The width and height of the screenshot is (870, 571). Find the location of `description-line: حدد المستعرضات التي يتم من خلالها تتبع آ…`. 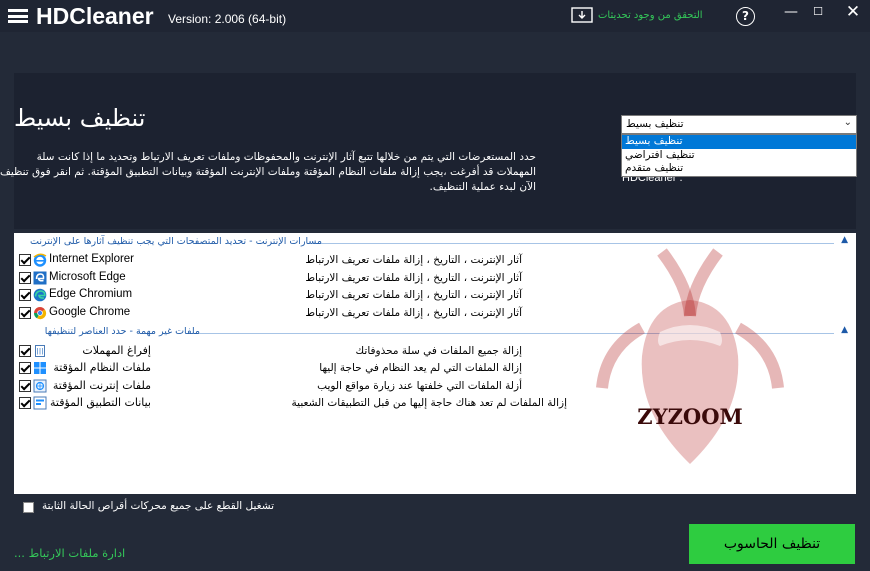

description-line: حدد المستعرضات التي يتم من خلالها تتبع آ… is located at coordinates (286, 157).